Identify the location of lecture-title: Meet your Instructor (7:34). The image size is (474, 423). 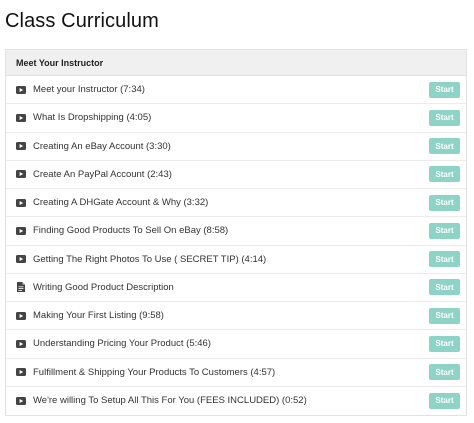
(231, 89).